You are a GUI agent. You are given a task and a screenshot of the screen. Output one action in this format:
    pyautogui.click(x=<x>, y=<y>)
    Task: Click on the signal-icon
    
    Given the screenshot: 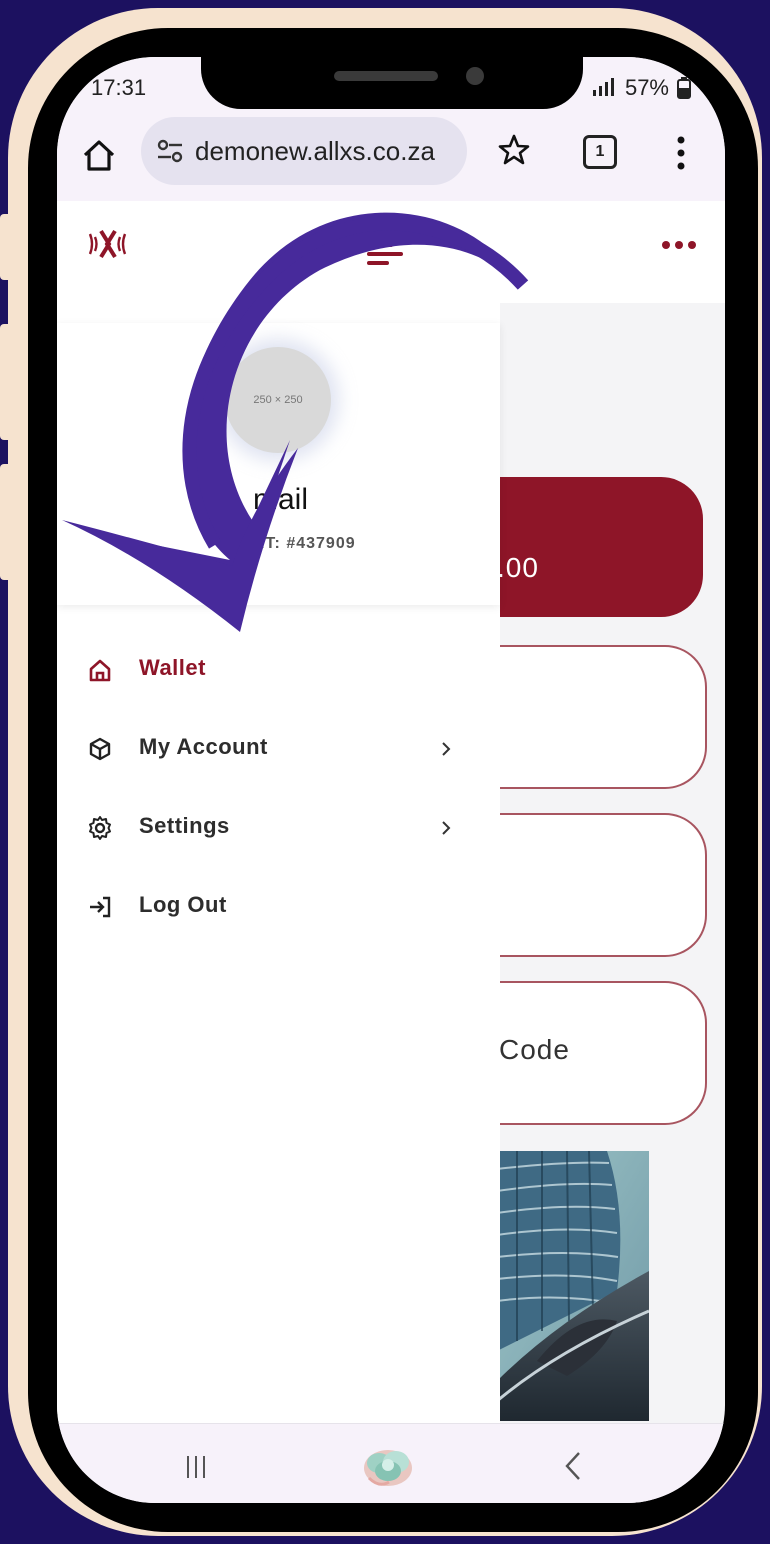 What is the action you would take?
    pyautogui.click(x=603, y=87)
    